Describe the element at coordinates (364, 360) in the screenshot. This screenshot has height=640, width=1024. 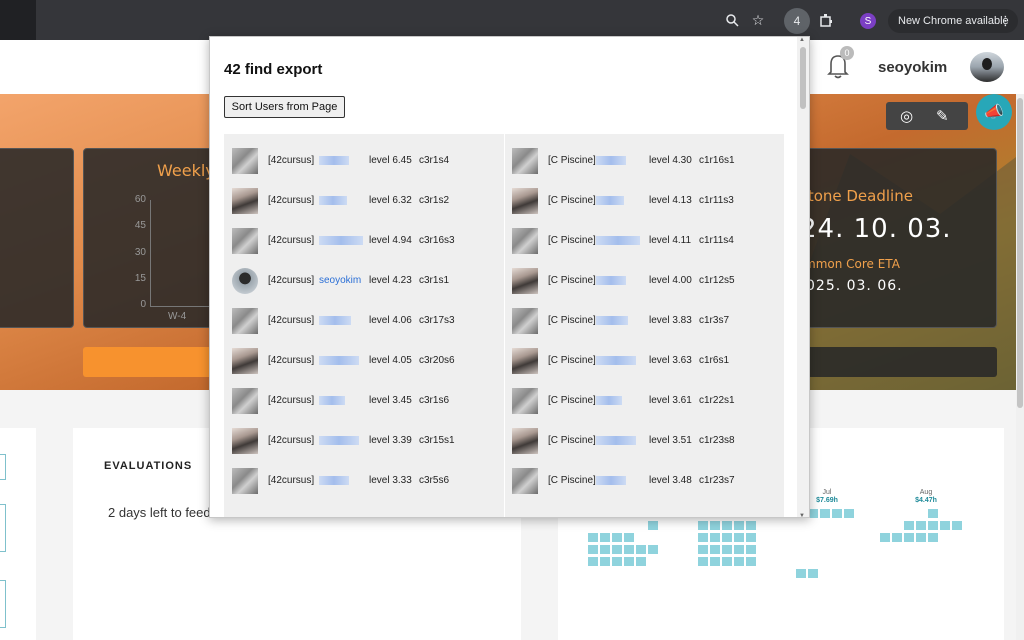
I see `user-row: [42cursus] level 4.05 c3r20s6` at that location.